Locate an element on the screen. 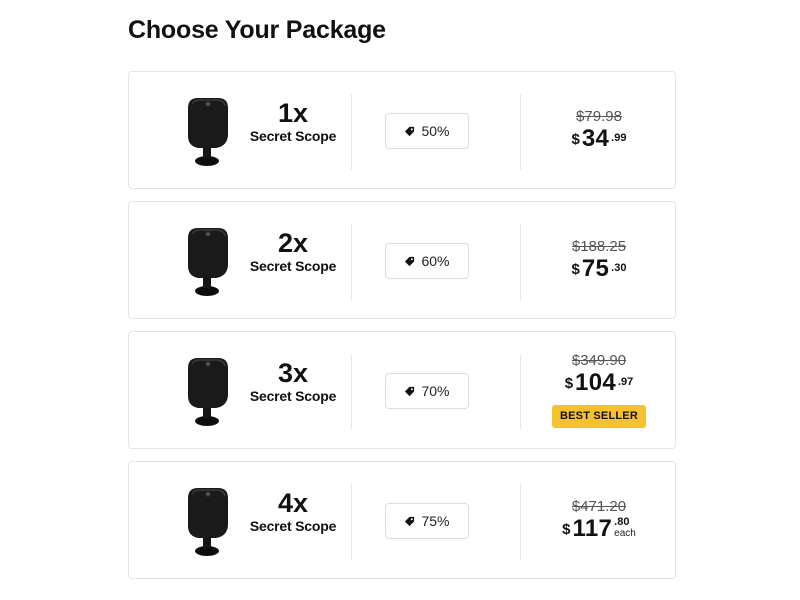 The height and width of the screenshot is (600, 800). package-card-2x: 2x Secret Scope 60% $188.25 $75.30 is located at coordinates (402, 260).